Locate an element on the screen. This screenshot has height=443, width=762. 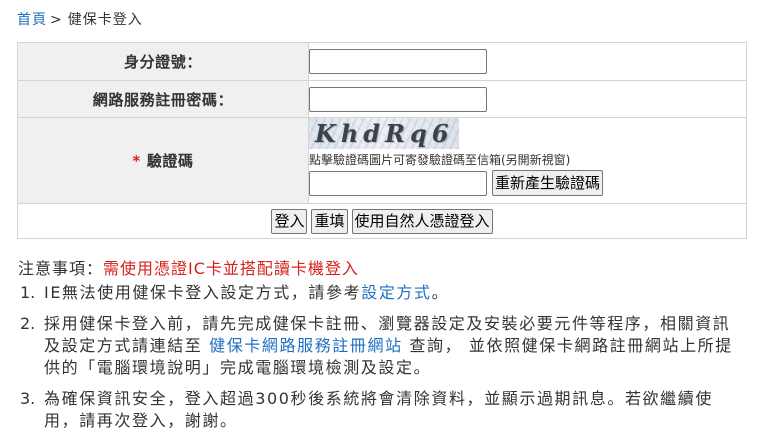
reset-button: 重填 is located at coordinates (329, 221).